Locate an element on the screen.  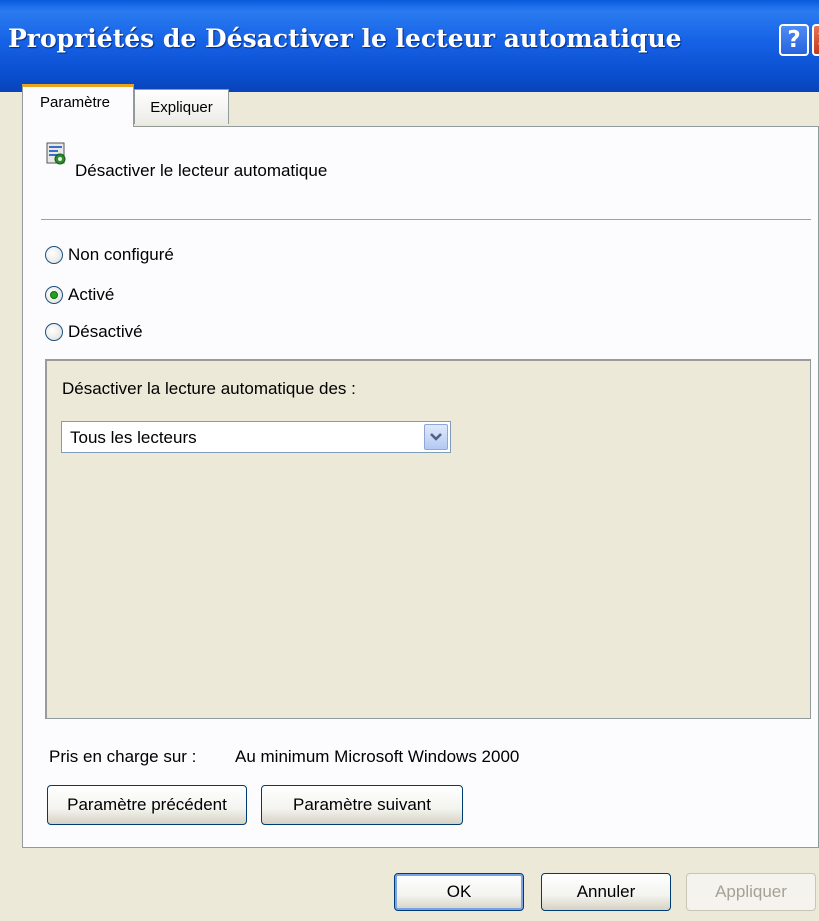
next-setting-button: Paramètre suivant is located at coordinates (362, 805).